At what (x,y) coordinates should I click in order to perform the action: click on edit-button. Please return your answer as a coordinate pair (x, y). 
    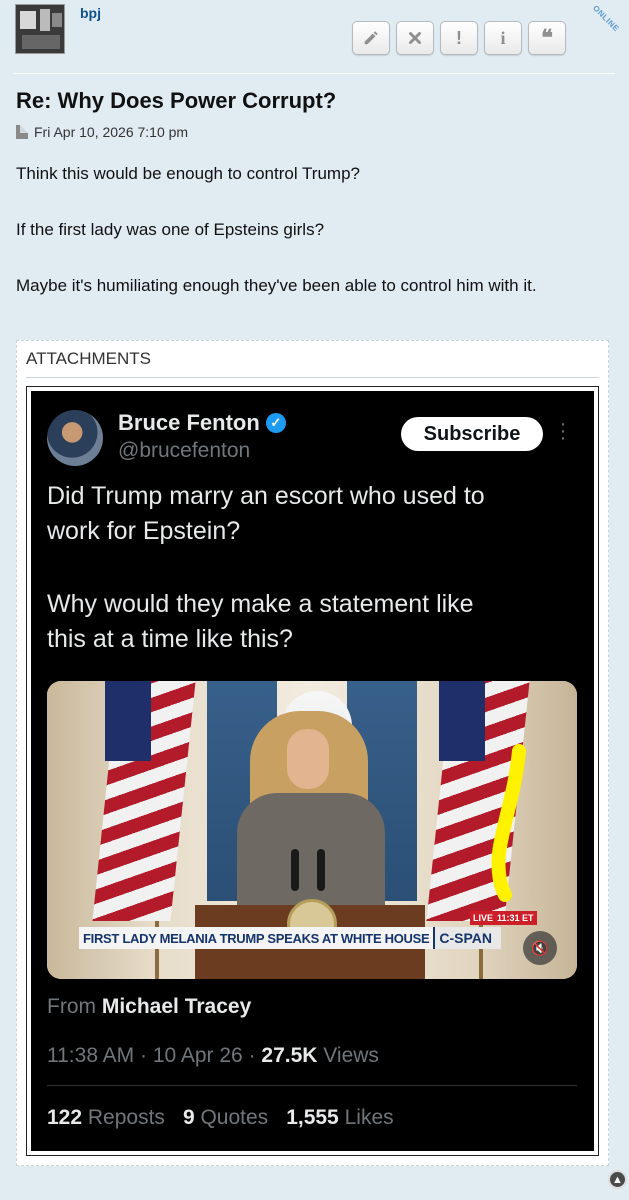
    Looking at the image, I should click on (371, 38).